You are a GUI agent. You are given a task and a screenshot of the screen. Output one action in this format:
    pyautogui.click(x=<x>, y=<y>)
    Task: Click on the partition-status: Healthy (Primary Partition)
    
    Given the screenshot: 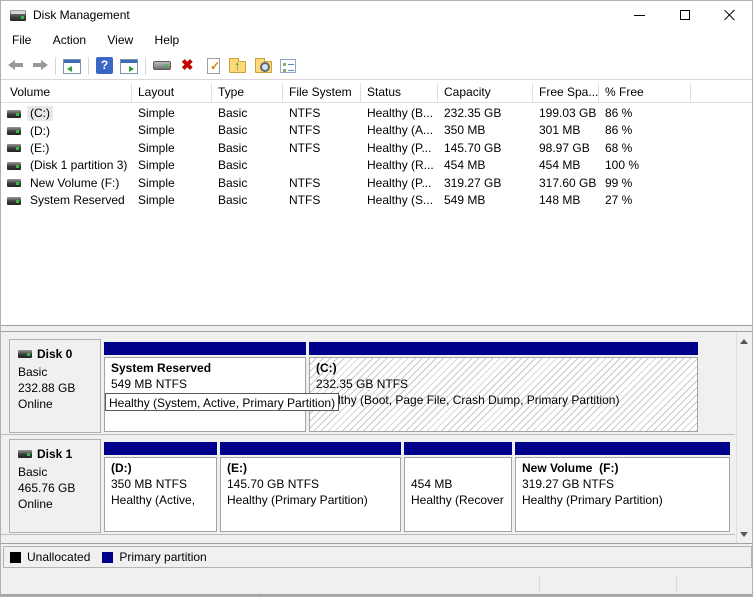 What is the action you would take?
    pyautogui.click(x=592, y=500)
    